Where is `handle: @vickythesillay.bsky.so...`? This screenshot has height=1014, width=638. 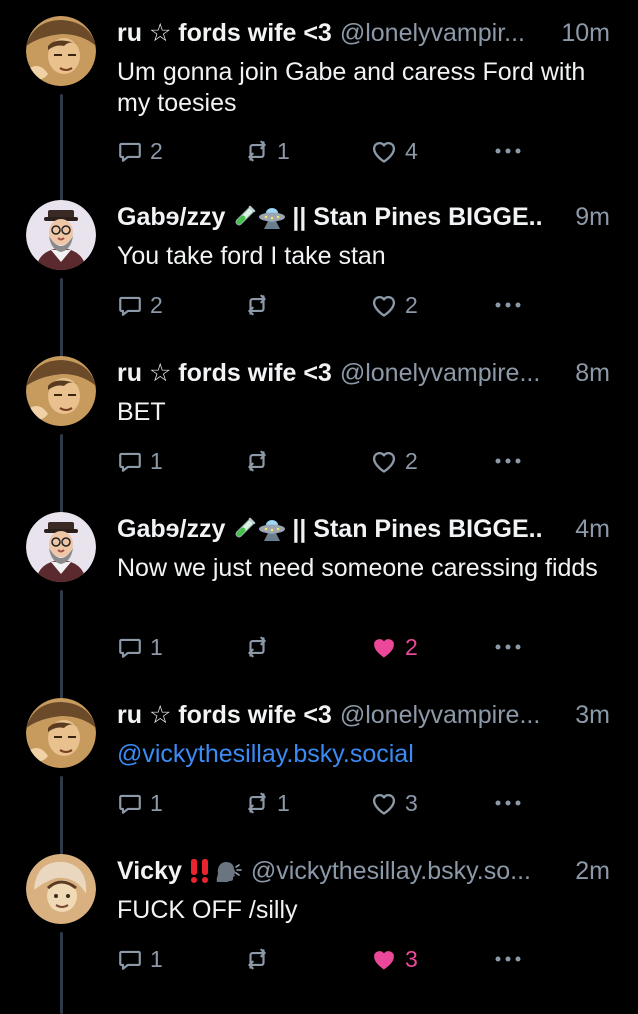
handle: @vickythesillay.bsky.so... is located at coordinates (410, 871).